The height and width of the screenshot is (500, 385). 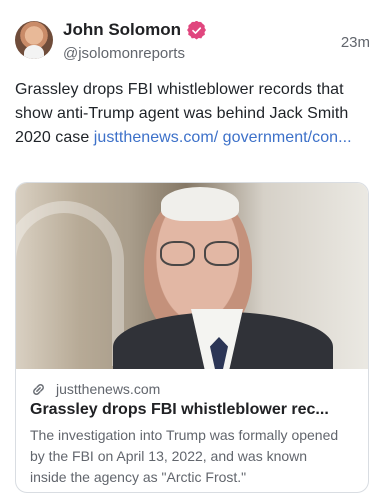 What do you see at coordinates (192, 41) in the screenshot?
I see `post-header: John Solomon @jsolomonreports 23m` at bounding box center [192, 41].